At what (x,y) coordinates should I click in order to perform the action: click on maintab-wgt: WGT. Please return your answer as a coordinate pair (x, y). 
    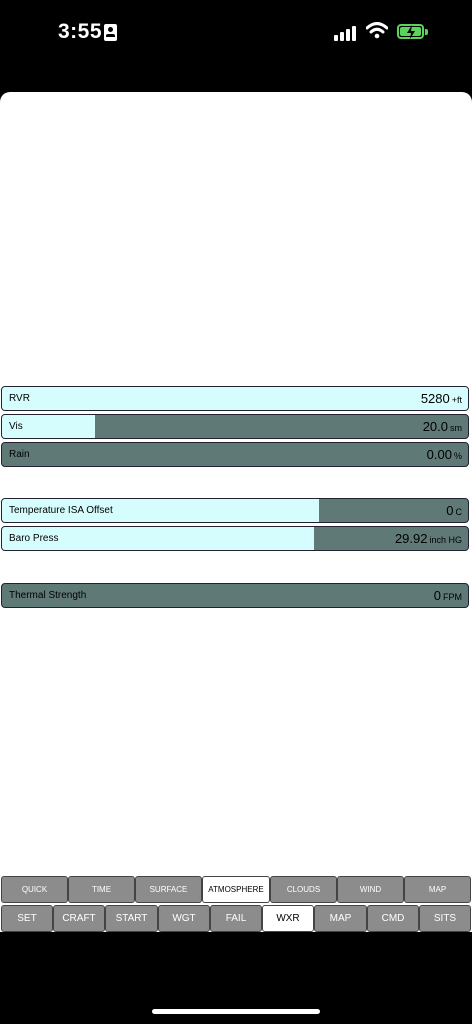
    Looking at the image, I should click on (184, 918).